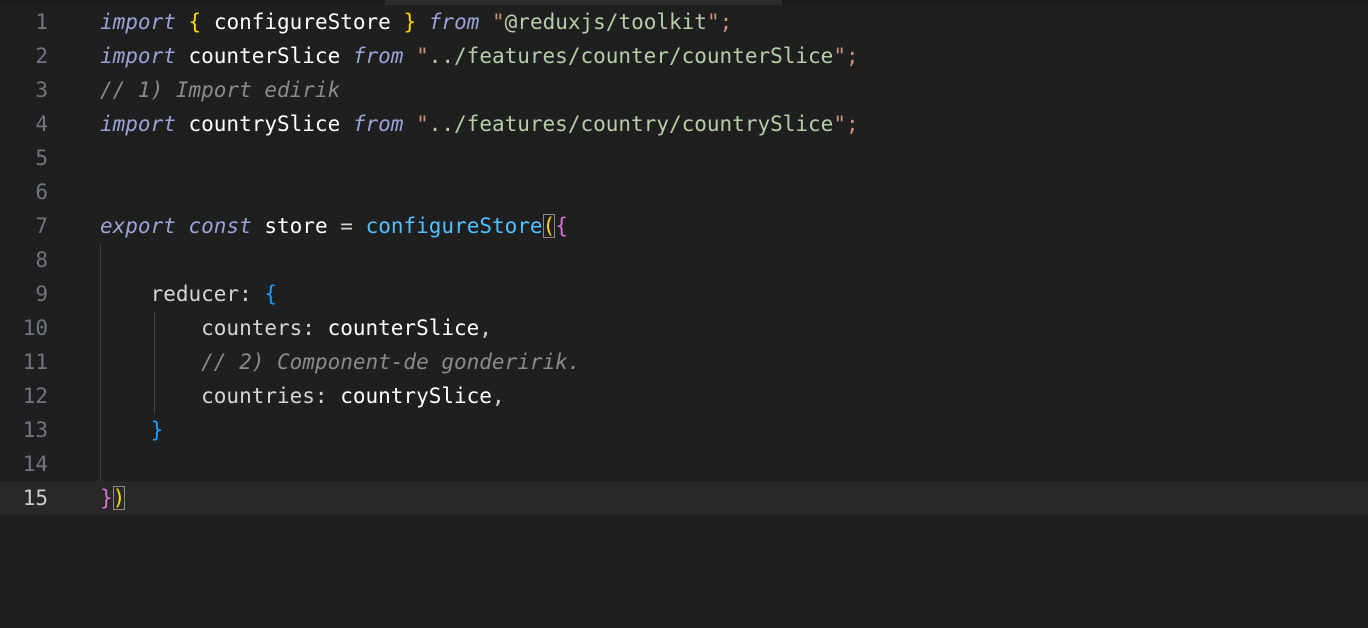 The height and width of the screenshot is (628, 1368). What do you see at coordinates (334, 226) in the screenshot?
I see `line-content: export const store = configureStore({` at bounding box center [334, 226].